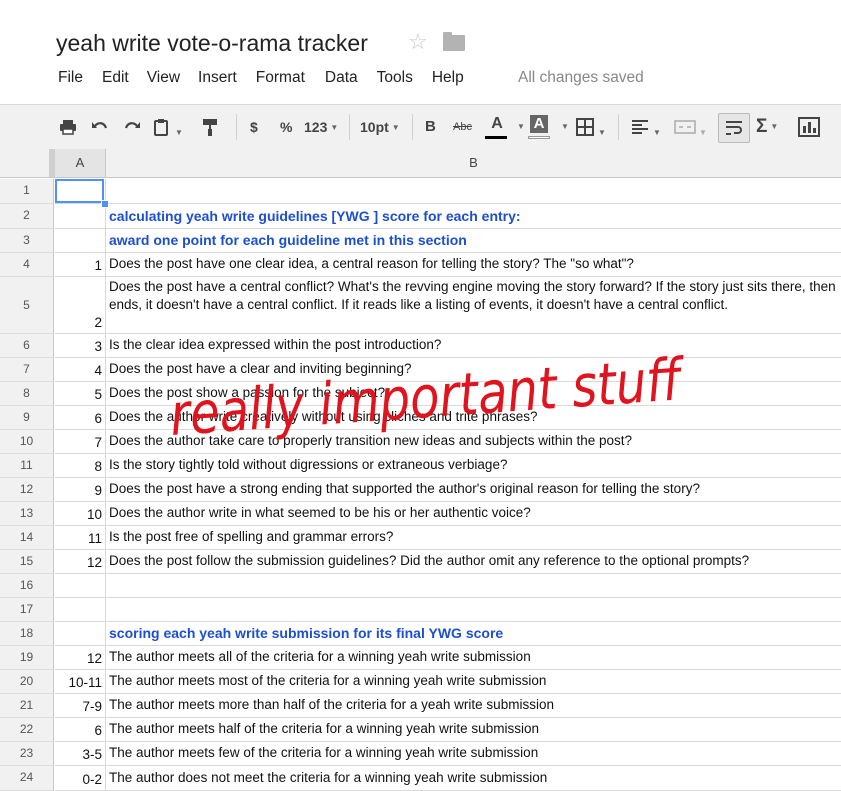 This screenshot has height=791, width=841. I want to click on row-header: 18, so click(27, 634).